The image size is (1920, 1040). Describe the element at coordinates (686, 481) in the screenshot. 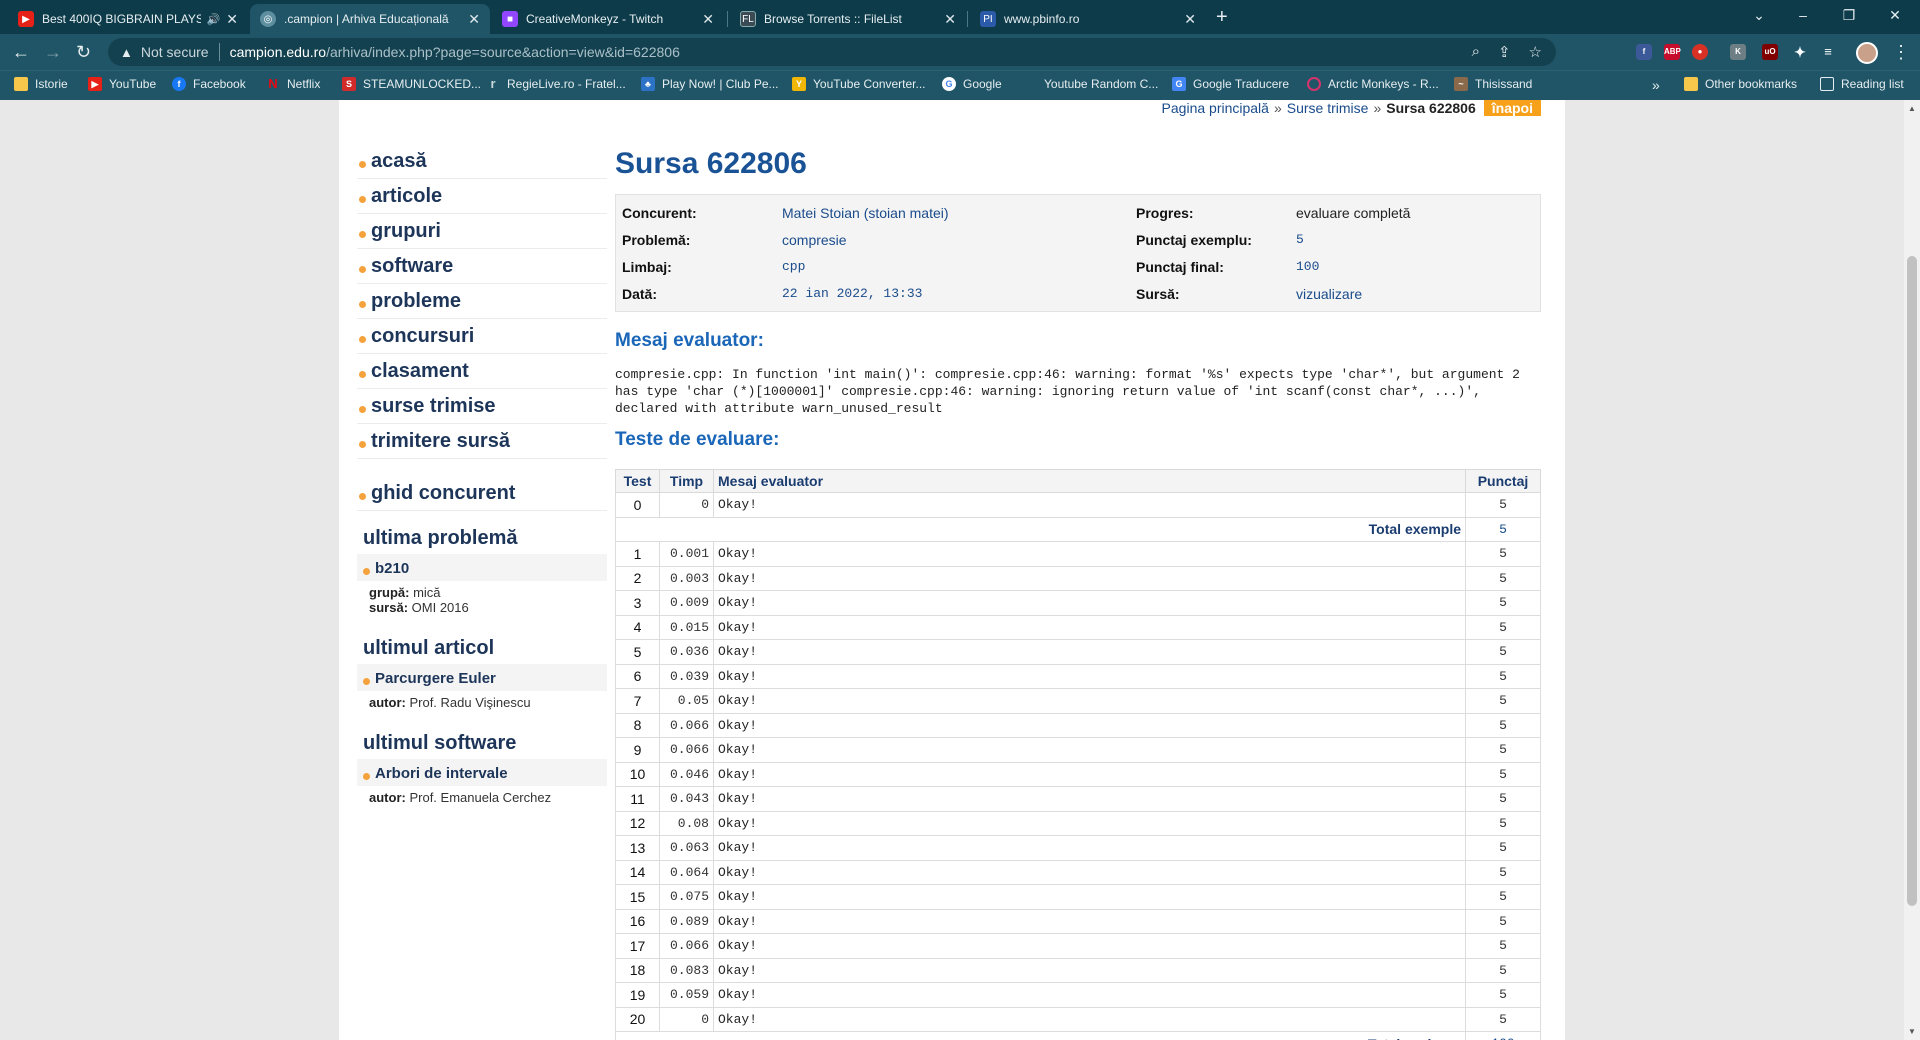

I see `column-header-timp: Timp` at that location.